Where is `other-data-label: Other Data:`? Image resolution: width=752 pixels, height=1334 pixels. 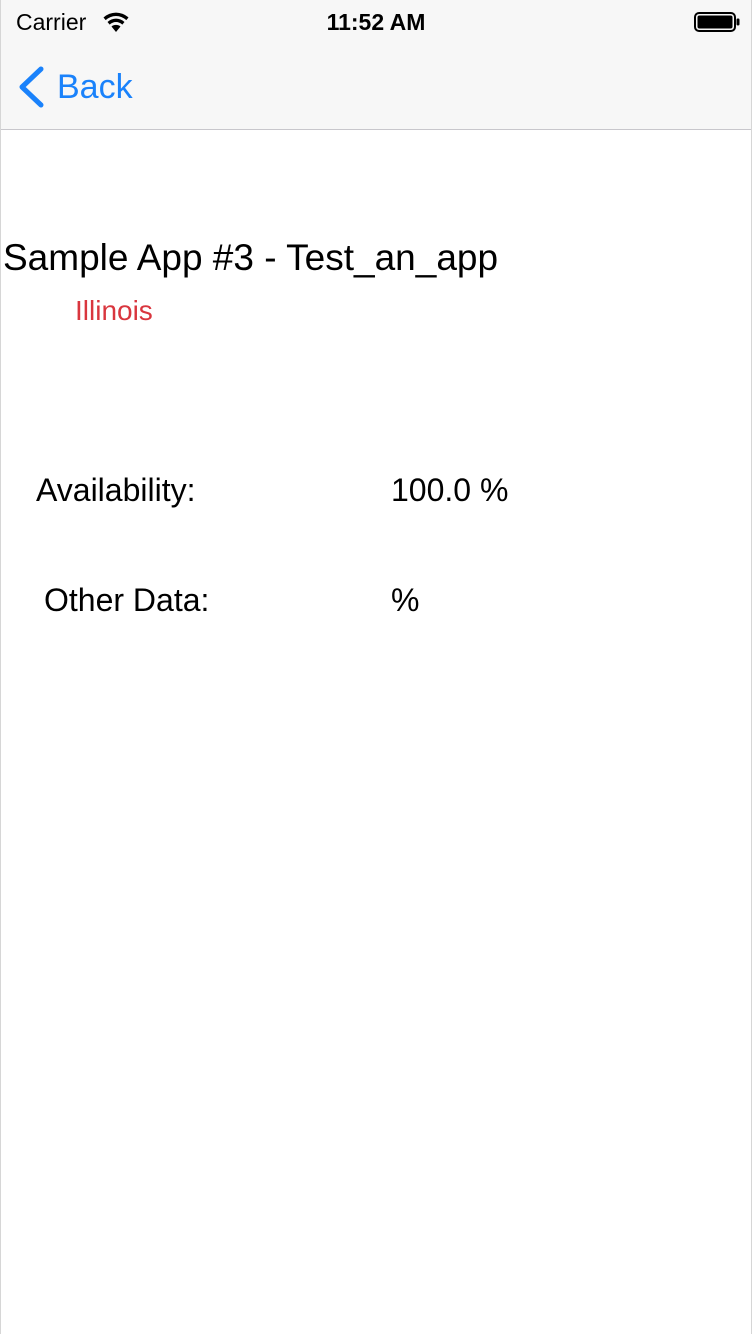 other-data-label: Other Data: is located at coordinates (127, 600).